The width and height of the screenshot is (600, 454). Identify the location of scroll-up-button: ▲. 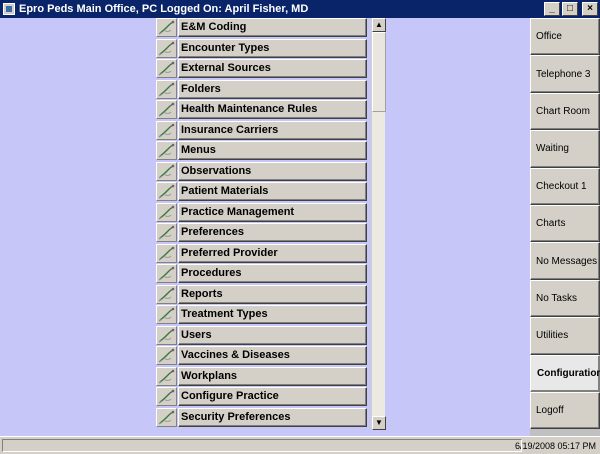
(379, 25).